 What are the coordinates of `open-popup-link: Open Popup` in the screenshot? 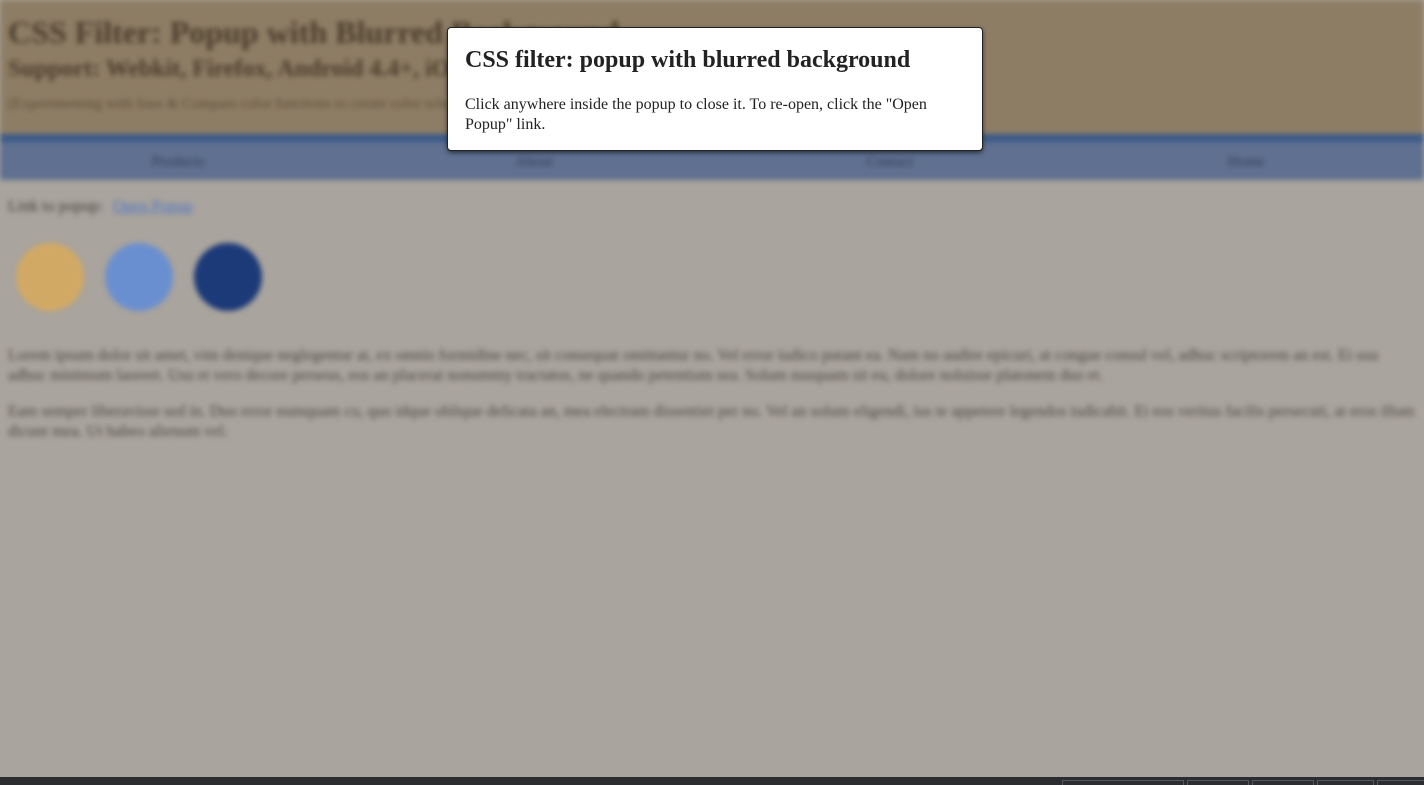 It's located at (153, 206).